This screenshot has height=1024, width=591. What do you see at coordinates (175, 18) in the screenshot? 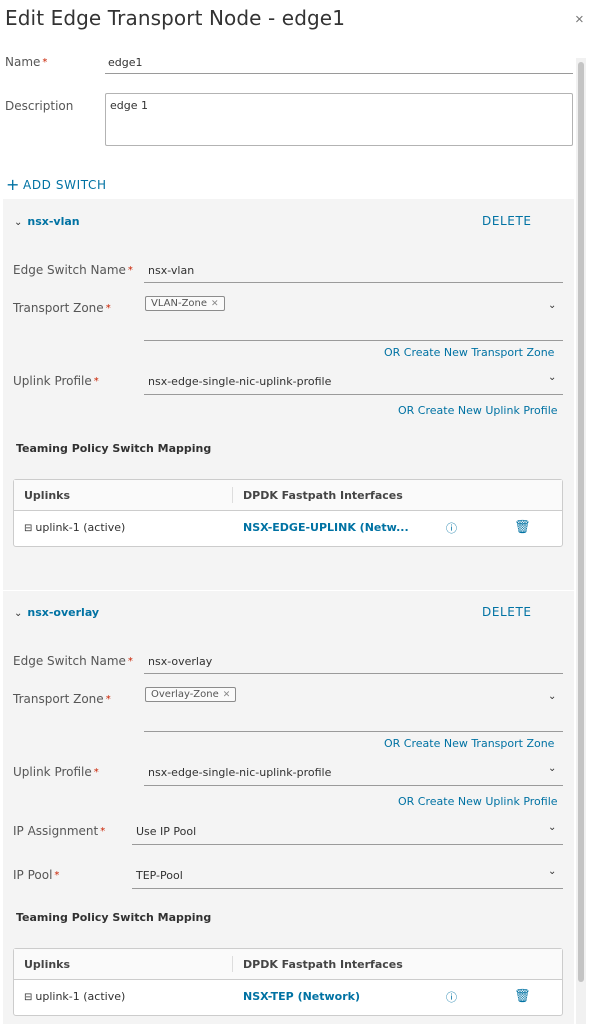
I see `dialog-title: Edit Edge Transport Node - edge1` at bounding box center [175, 18].